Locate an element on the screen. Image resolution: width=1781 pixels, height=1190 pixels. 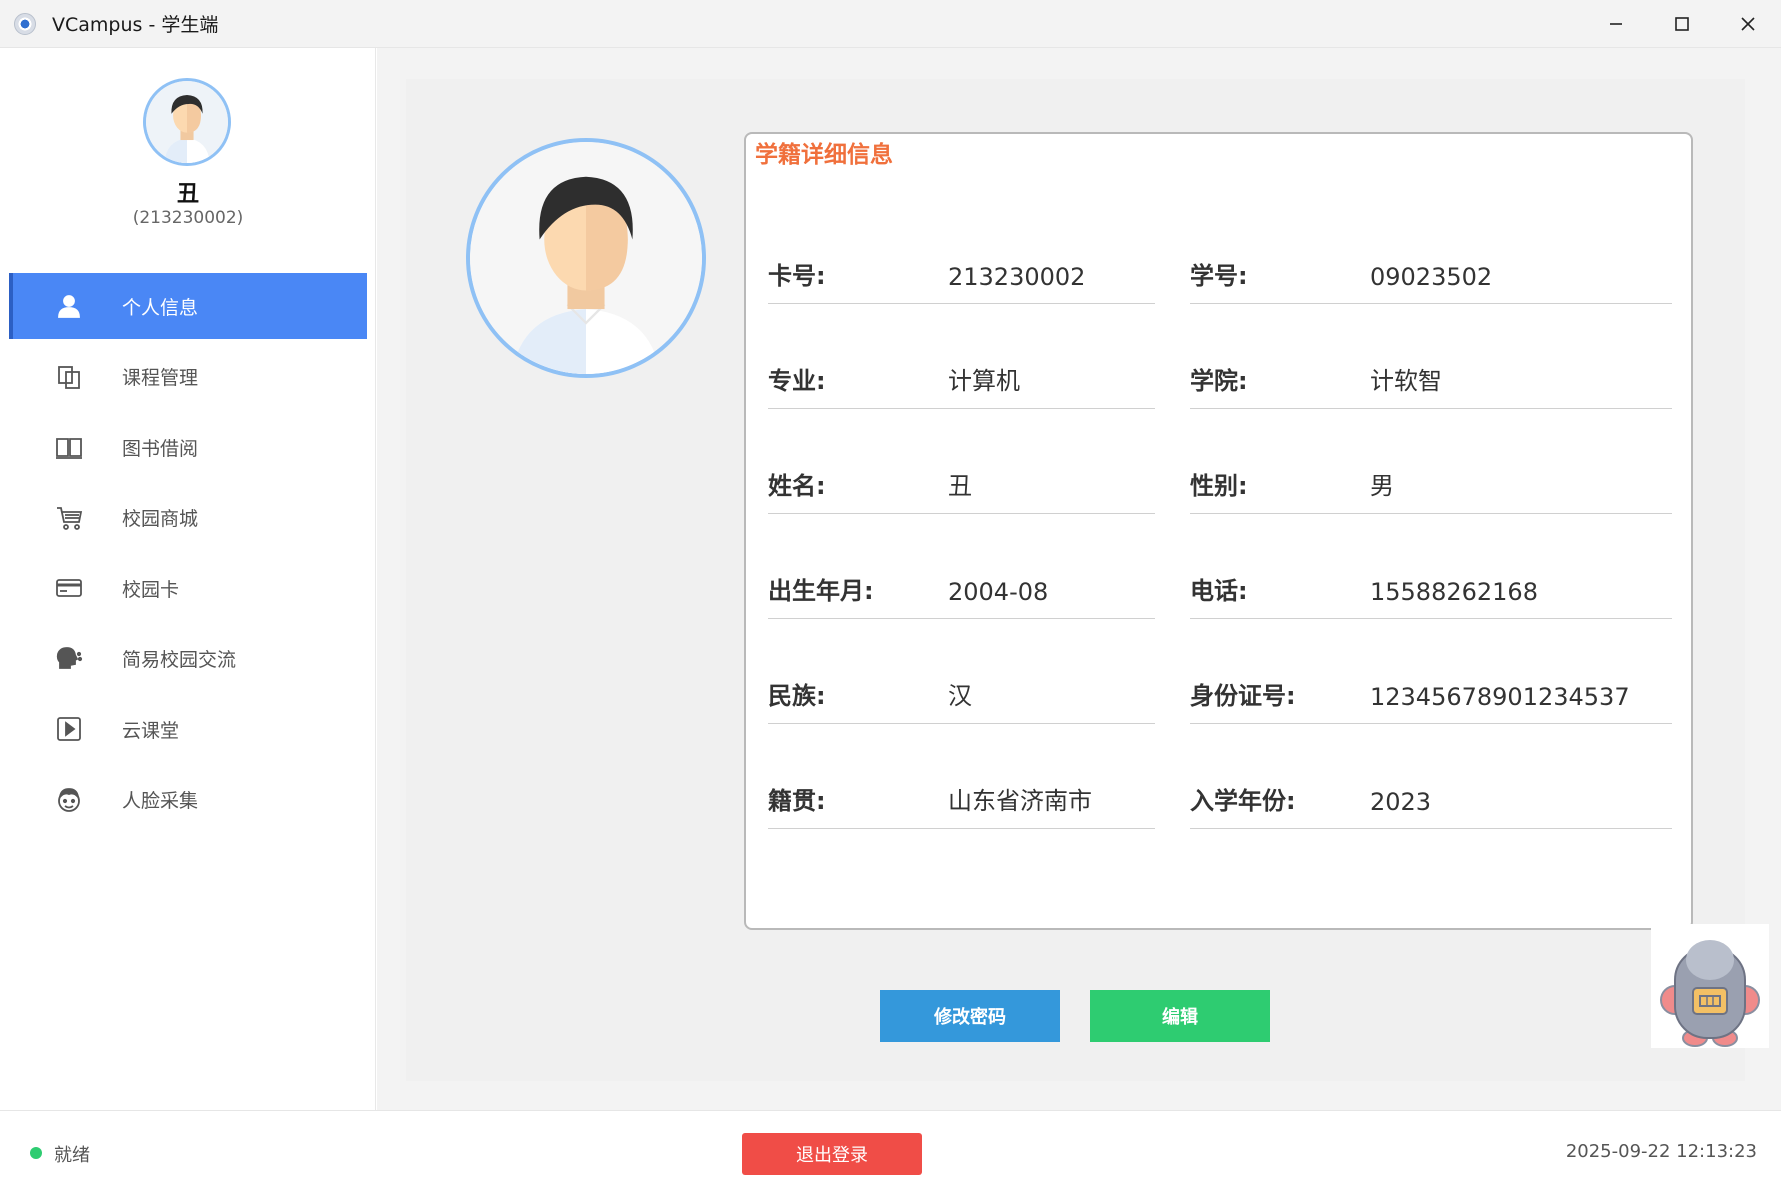
field-value: 丑 is located at coordinates (960, 486).